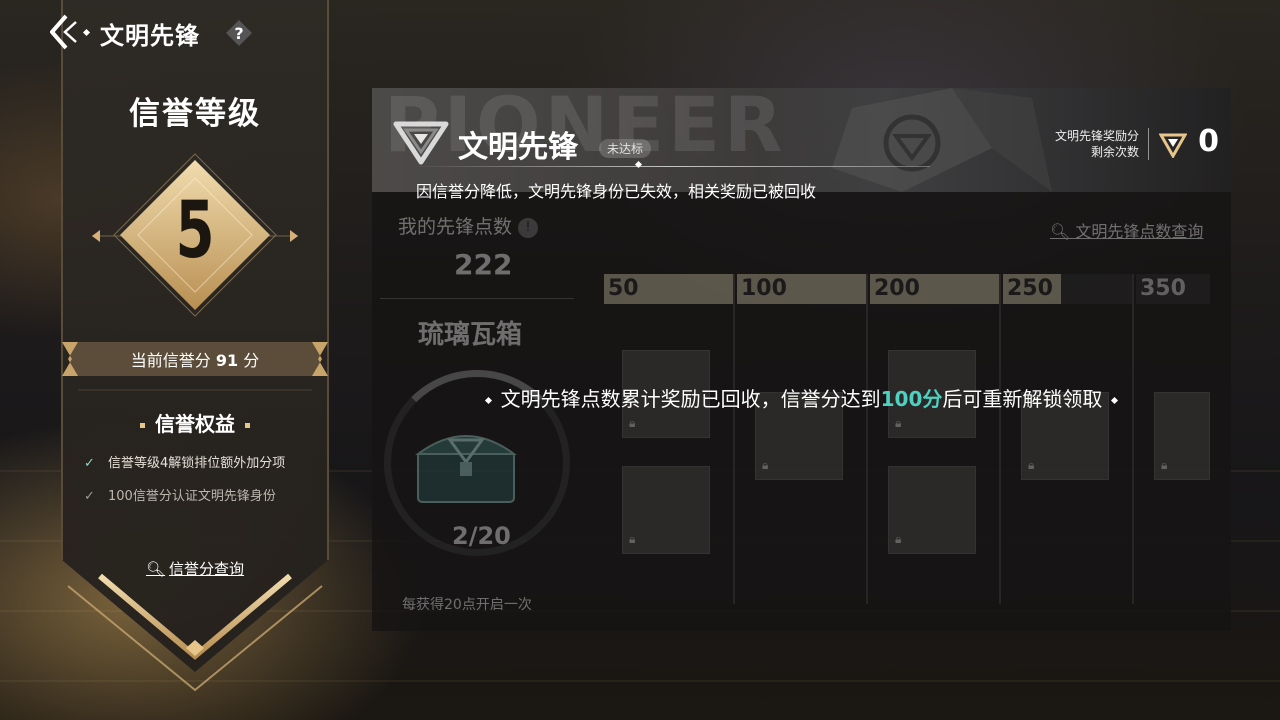 The image size is (1280, 720). I want to click on back-button, so click(64, 32).